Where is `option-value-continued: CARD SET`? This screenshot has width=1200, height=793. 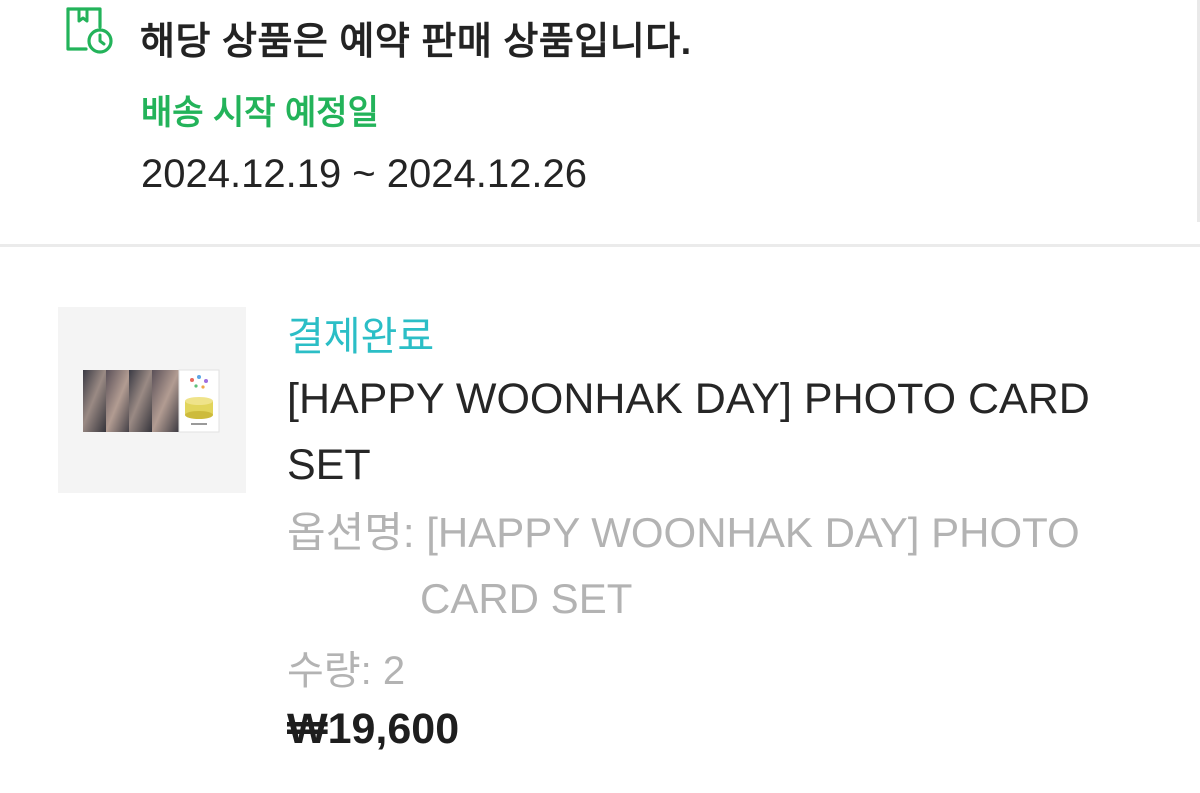
option-value-continued: CARD SET is located at coordinates (526, 598).